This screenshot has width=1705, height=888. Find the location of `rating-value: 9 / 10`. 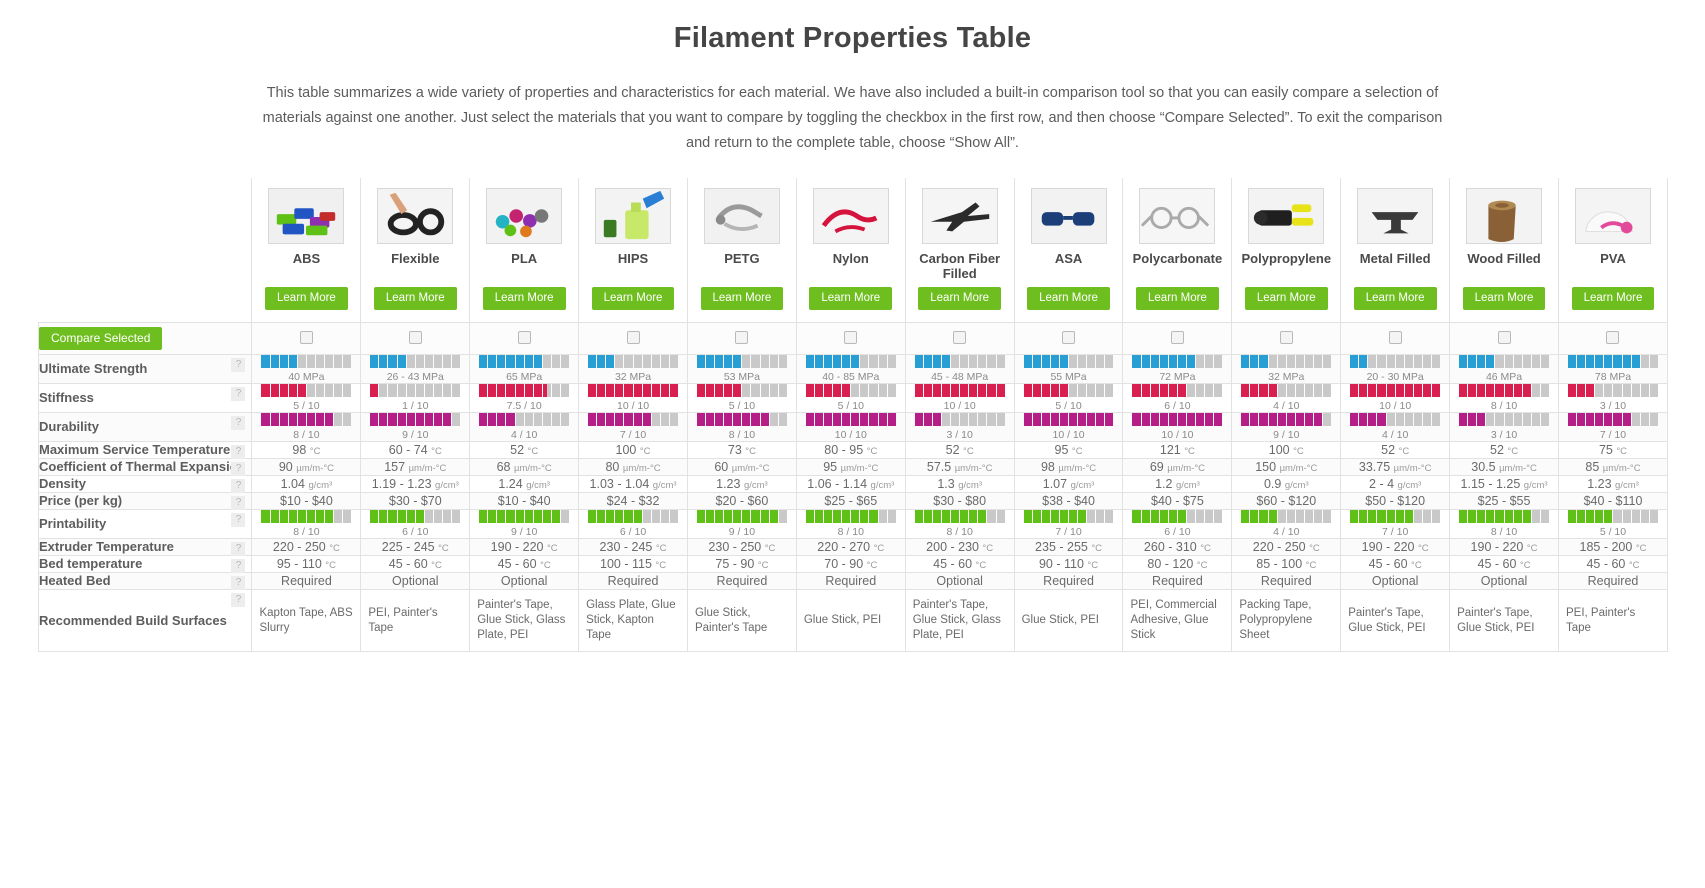

rating-value: 9 / 10 is located at coordinates (524, 532).